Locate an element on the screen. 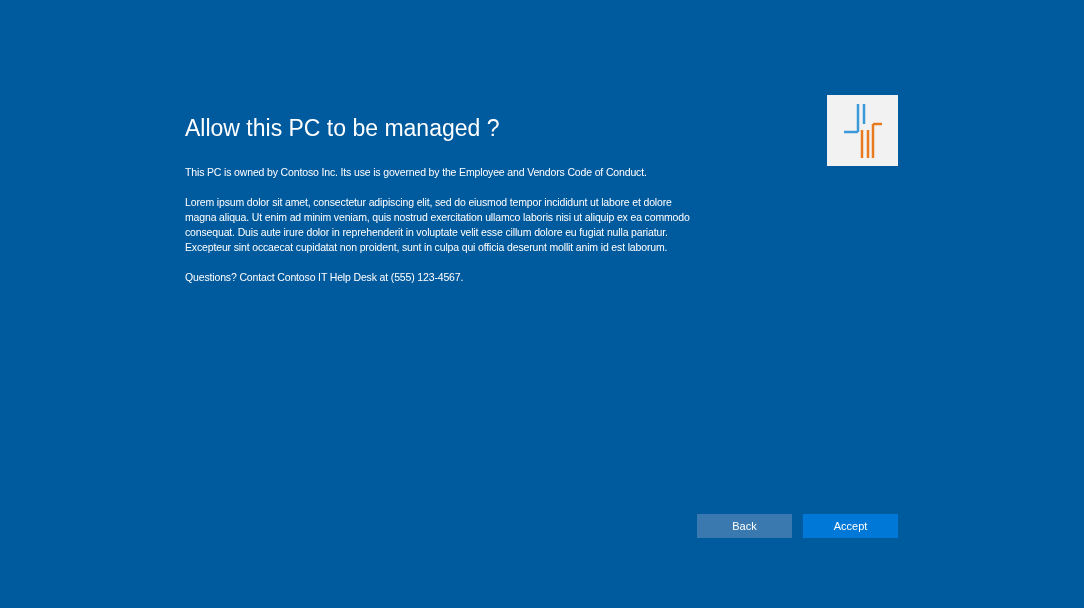 The image size is (1084, 608). body-paragraph: Questions? Contact Contoso IT Help Desk at (555) 123-4567. is located at coordinates (325, 277).